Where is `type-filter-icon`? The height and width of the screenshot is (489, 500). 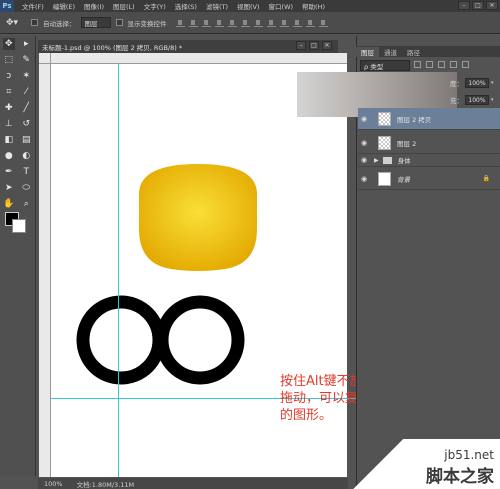
type-filter-icon is located at coordinates (441, 64).